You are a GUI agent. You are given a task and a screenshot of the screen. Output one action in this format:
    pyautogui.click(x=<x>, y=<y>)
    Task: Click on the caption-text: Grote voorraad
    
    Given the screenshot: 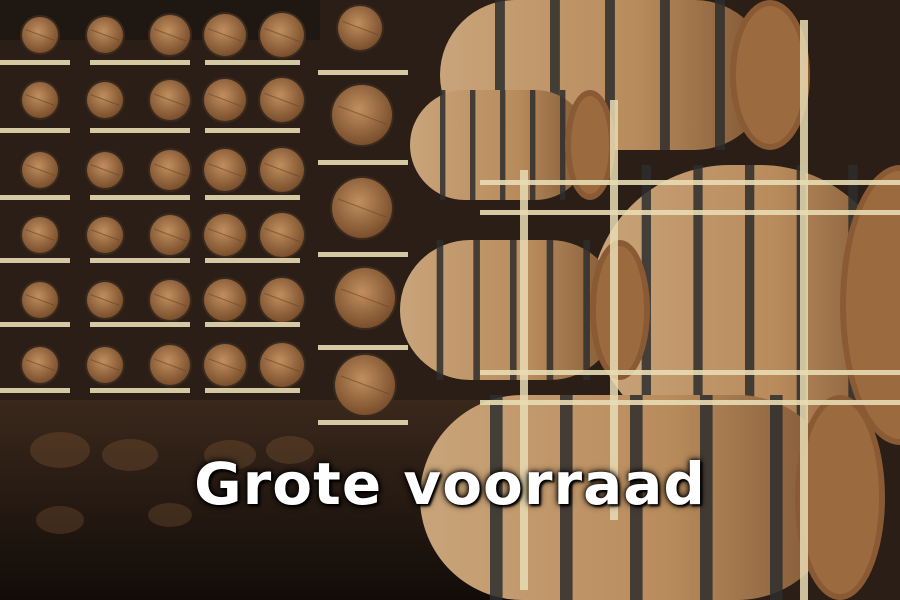 What is the action you would take?
    pyautogui.click(x=450, y=484)
    